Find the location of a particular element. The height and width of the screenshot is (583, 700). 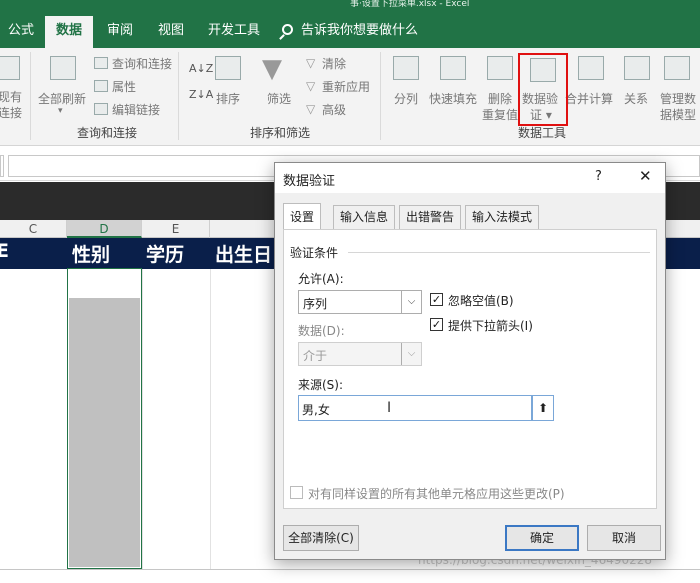

flash-fill-icon is located at coordinates (453, 68).